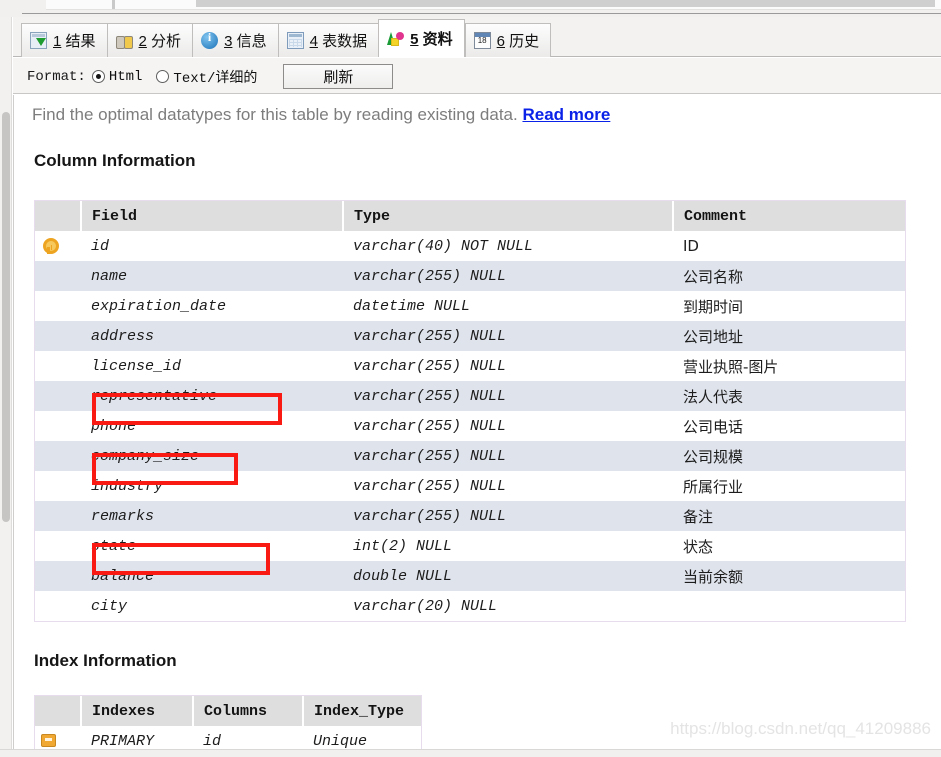 This screenshot has width=941, height=757. I want to click on table-row: address varchar(255) NULL 公司地址, so click(470, 336).